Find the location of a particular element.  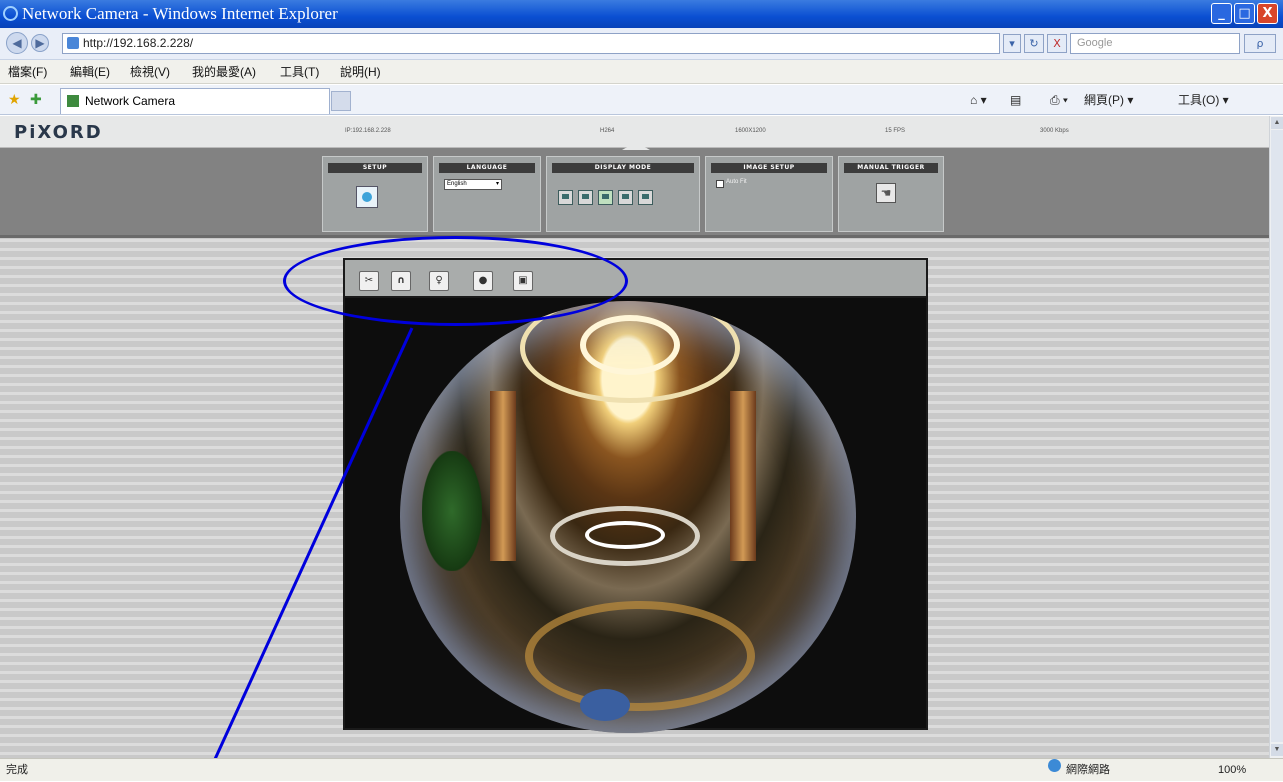

auto-fit-label: Auto Fit is located at coordinates (736, 182).